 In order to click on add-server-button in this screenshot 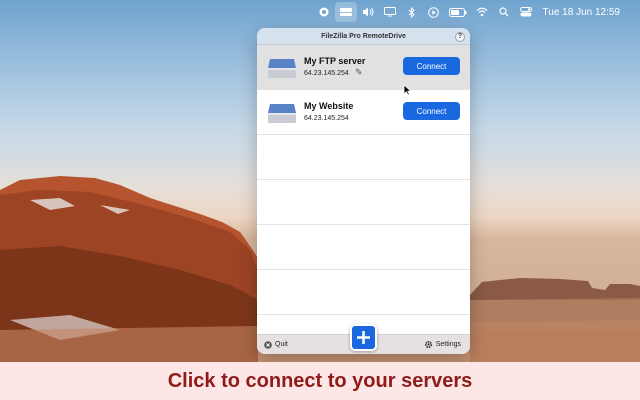, I will do `click(363, 337)`.